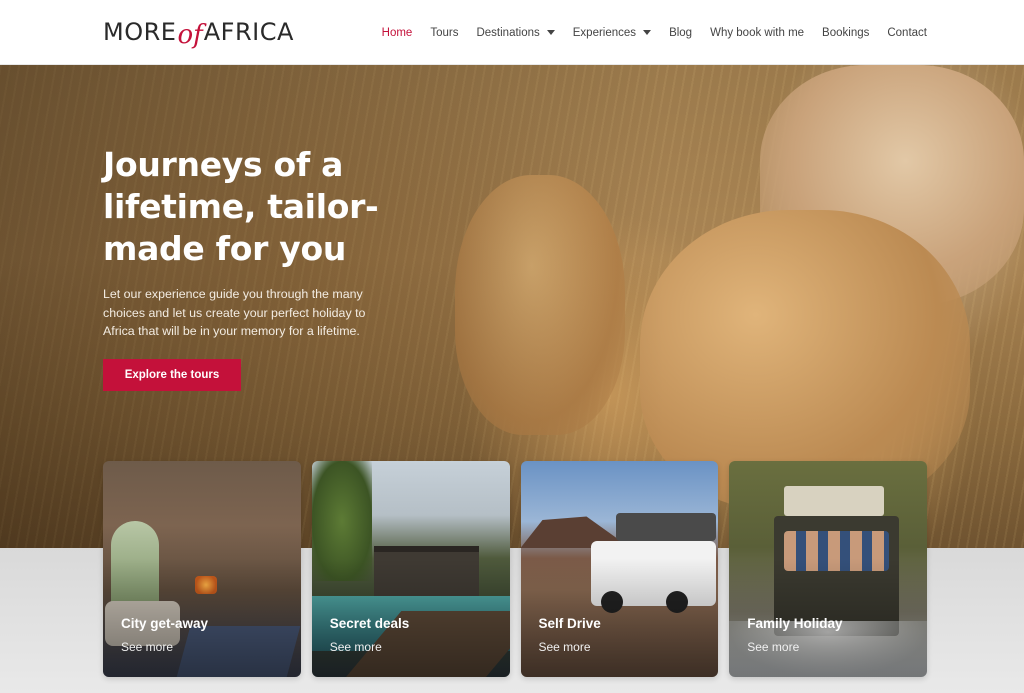 This screenshot has height=693, width=1024. What do you see at coordinates (172, 375) in the screenshot?
I see `explore-tours-button: Explore the tours` at bounding box center [172, 375].